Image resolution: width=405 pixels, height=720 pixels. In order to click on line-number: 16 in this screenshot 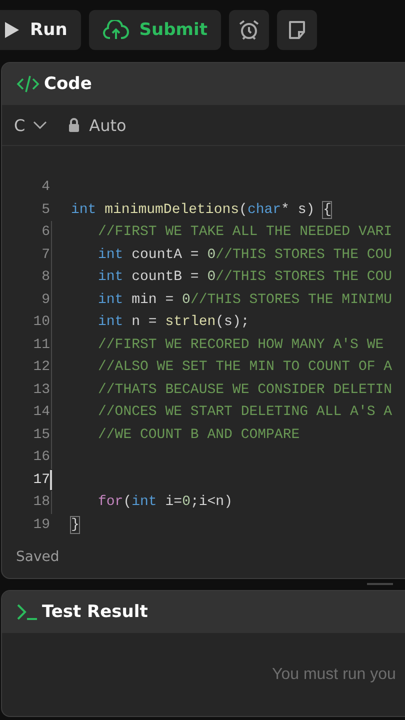, I will do `click(41, 457)`.